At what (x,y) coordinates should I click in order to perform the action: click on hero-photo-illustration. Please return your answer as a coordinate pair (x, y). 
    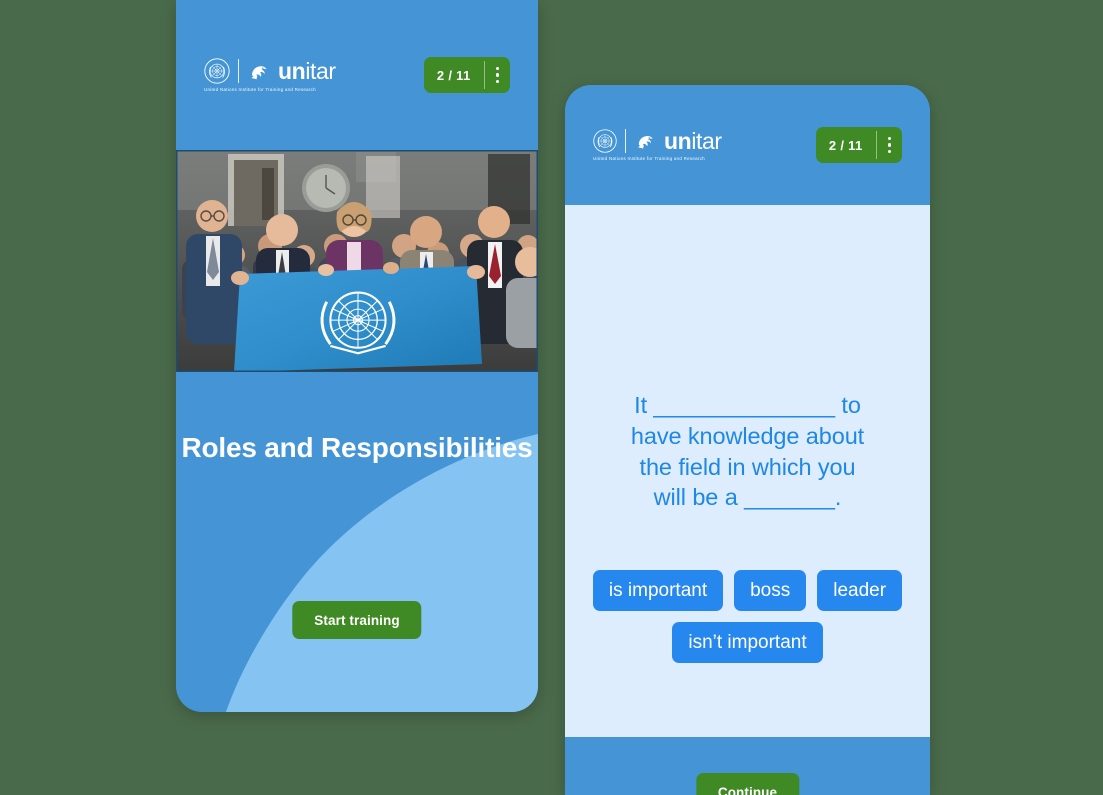
    Looking at the image, I should click on (357, 261).